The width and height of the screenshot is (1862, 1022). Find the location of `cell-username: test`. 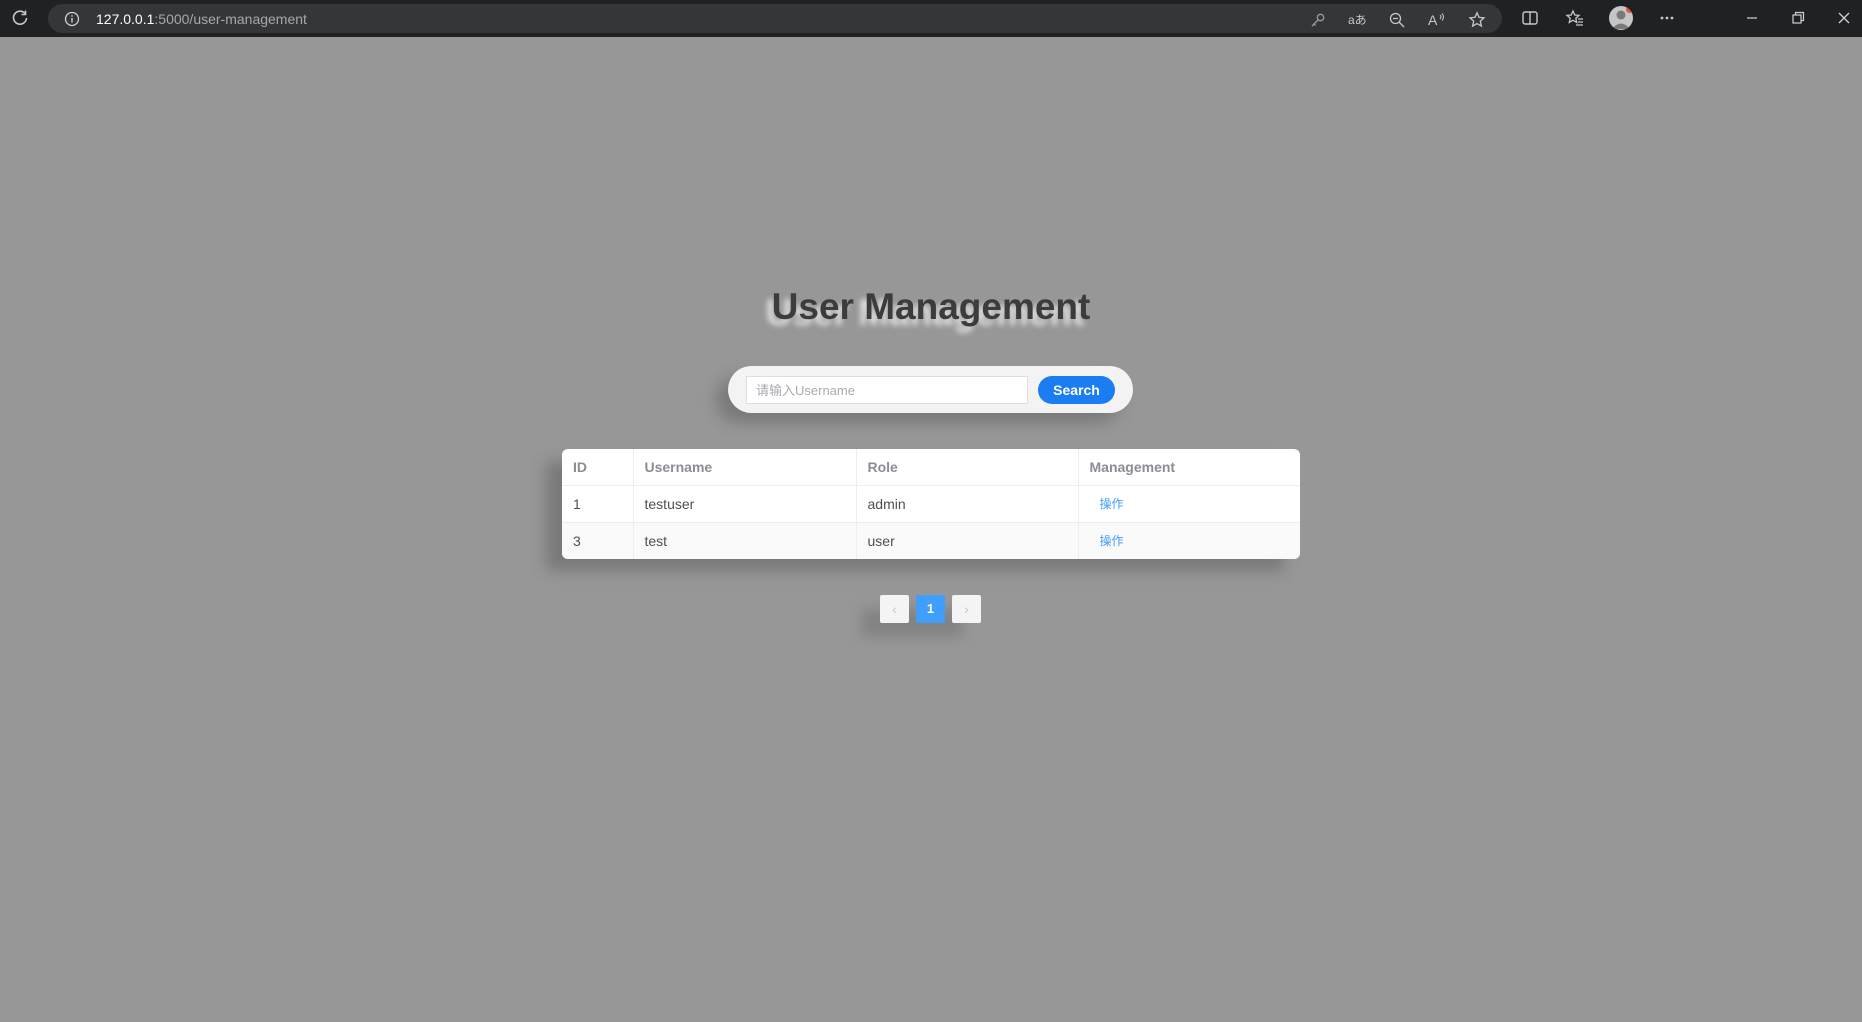

cell-username: test is located at coordinates (745, 540).